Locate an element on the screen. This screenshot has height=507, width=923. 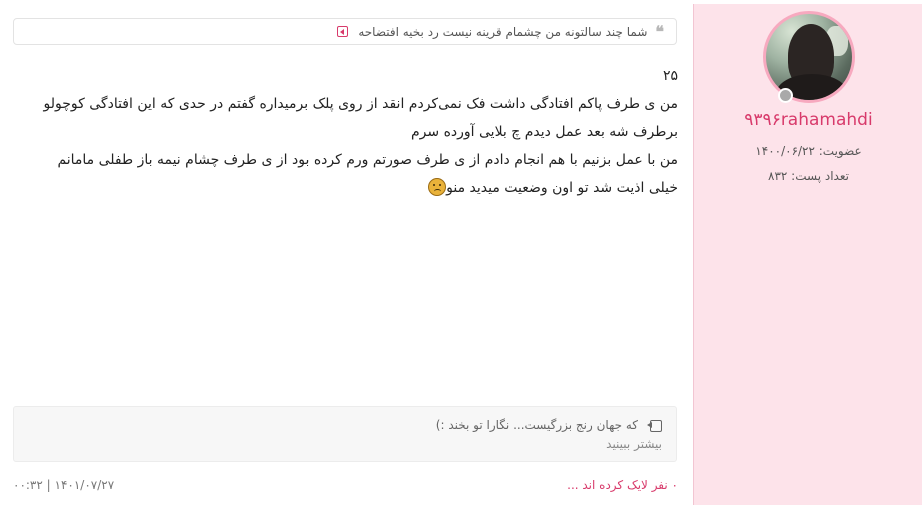
join-date: عضویت: ۱۴۰۰/۰۶/۲۲ is located at coordinates (808, 151).